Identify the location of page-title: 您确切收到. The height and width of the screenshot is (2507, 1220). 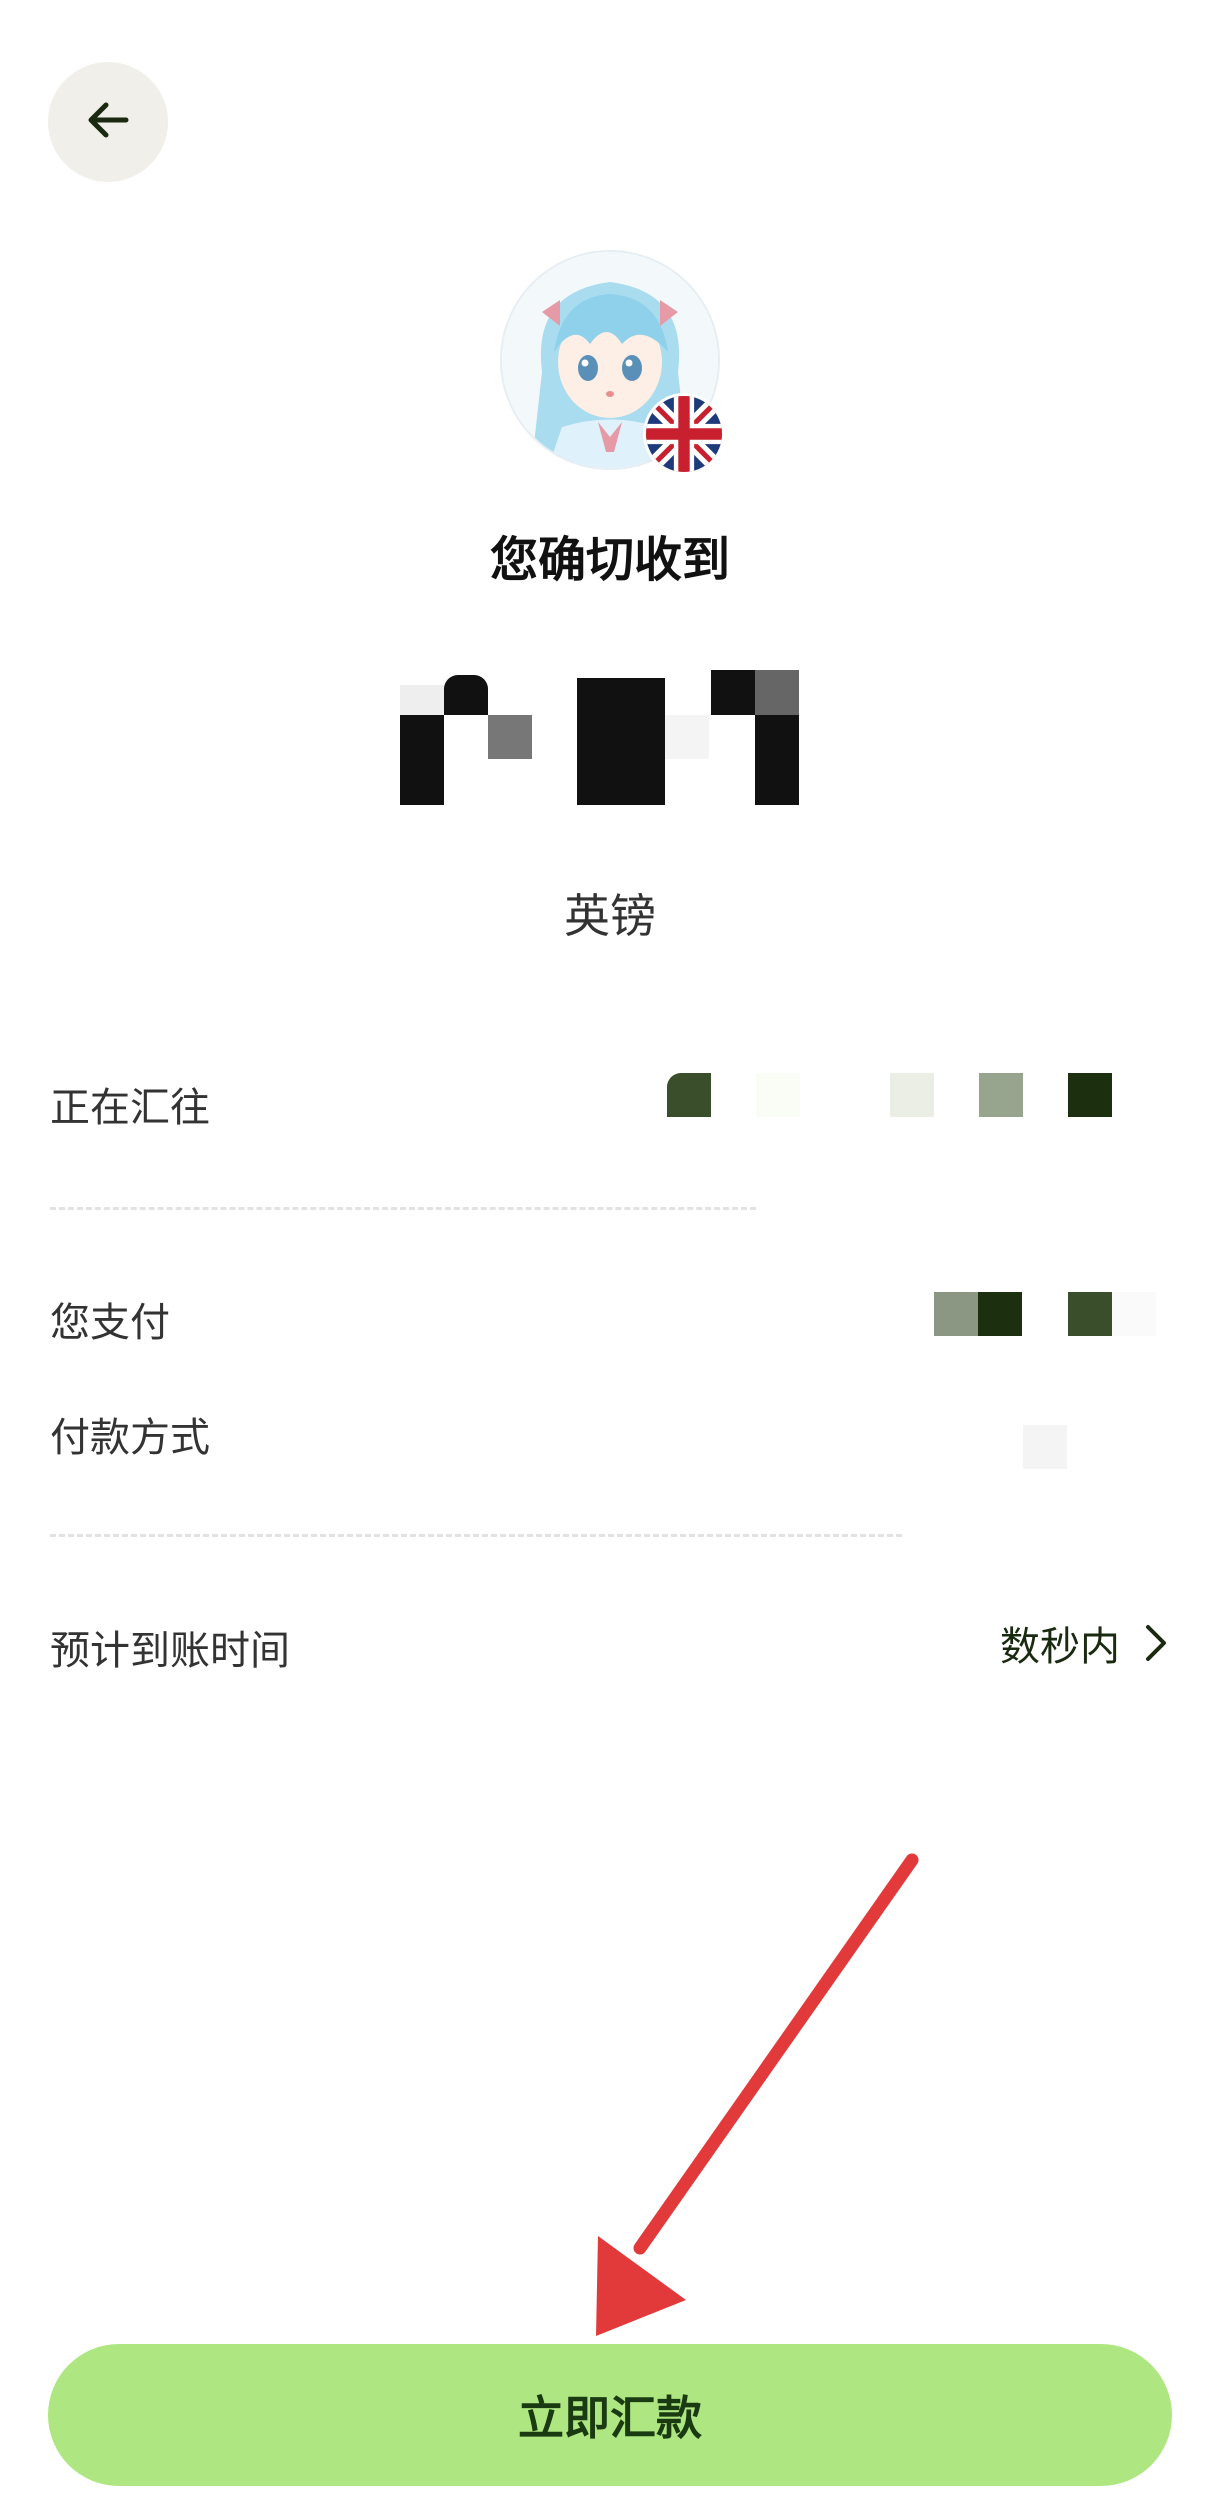
(609, 560).